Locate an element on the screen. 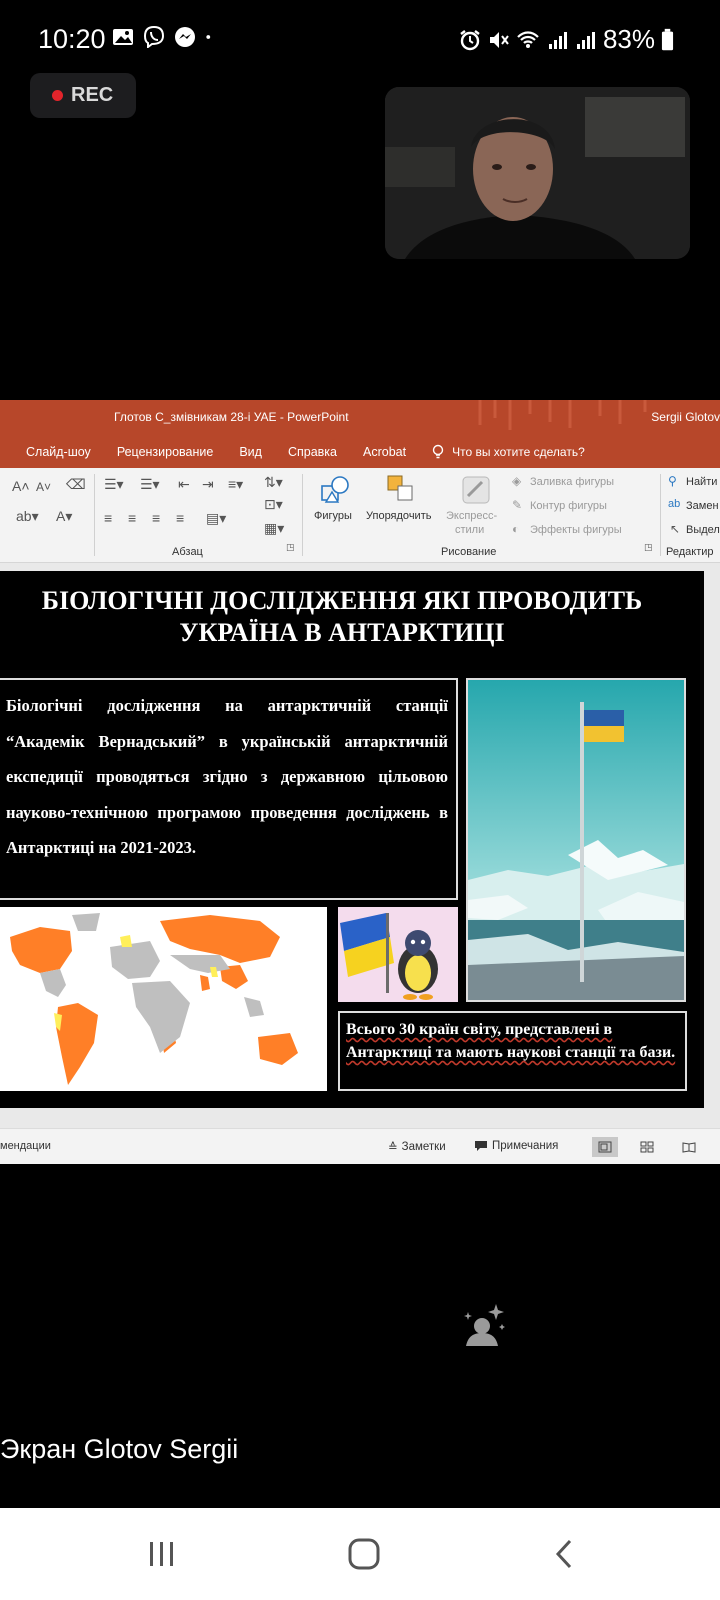 The image size is (720, 1600). numbering-icon: ☰▾ is located at coordinates (150, 484).